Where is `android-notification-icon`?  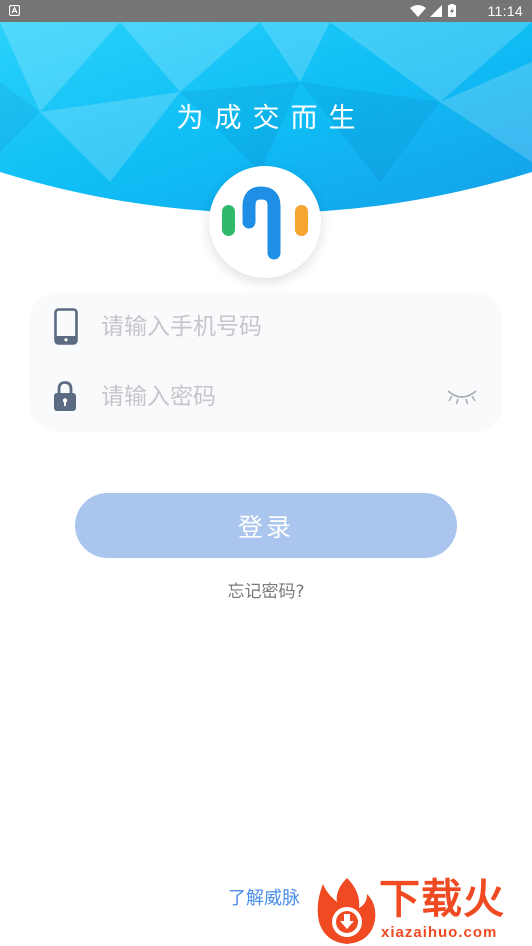
android-notification-icon is located at coordinates (14, 10).